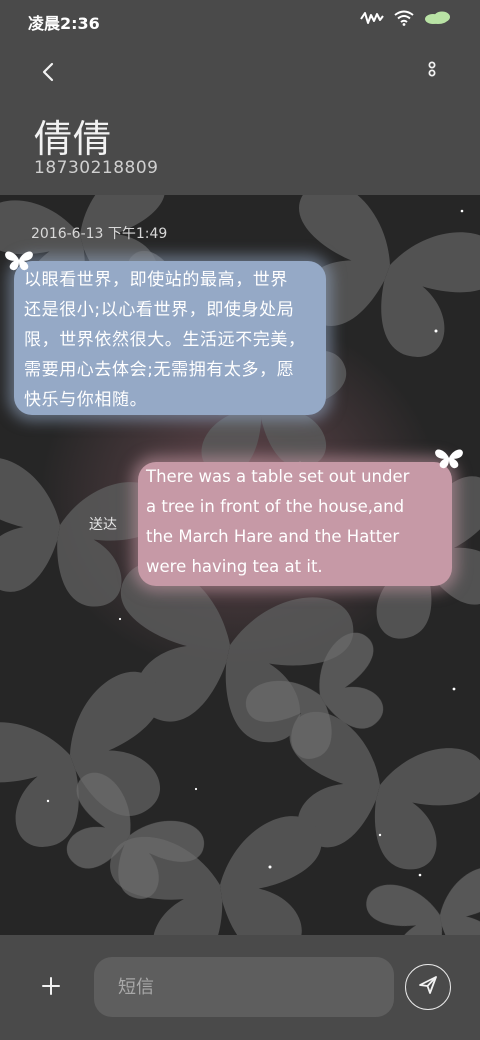  What do you see at coordinates (159, 310) in the screenshot?
I see `message-line: 还是很小;以心看世界，即使身处局` at bounding box center [159, 310].